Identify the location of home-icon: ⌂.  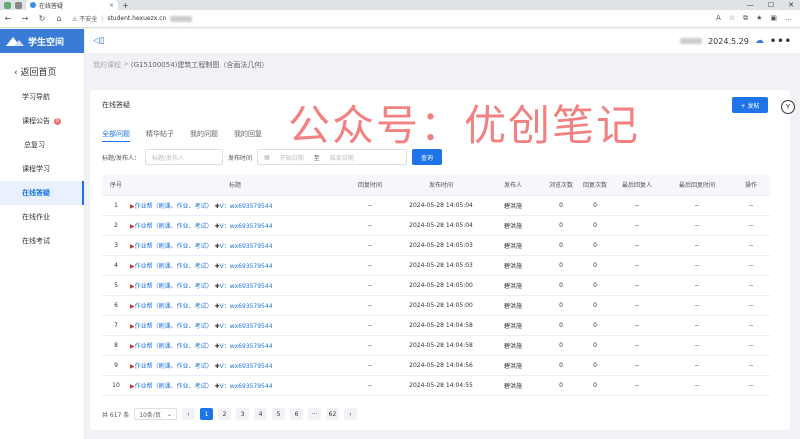
(59, 18).